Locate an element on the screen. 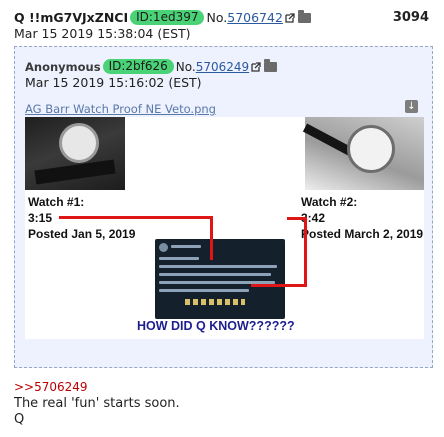 Image resolution: width=444 pixels, height=437 pixels. quoted-id-badge: ID:2bf626 is located at coordinates (138, 66).